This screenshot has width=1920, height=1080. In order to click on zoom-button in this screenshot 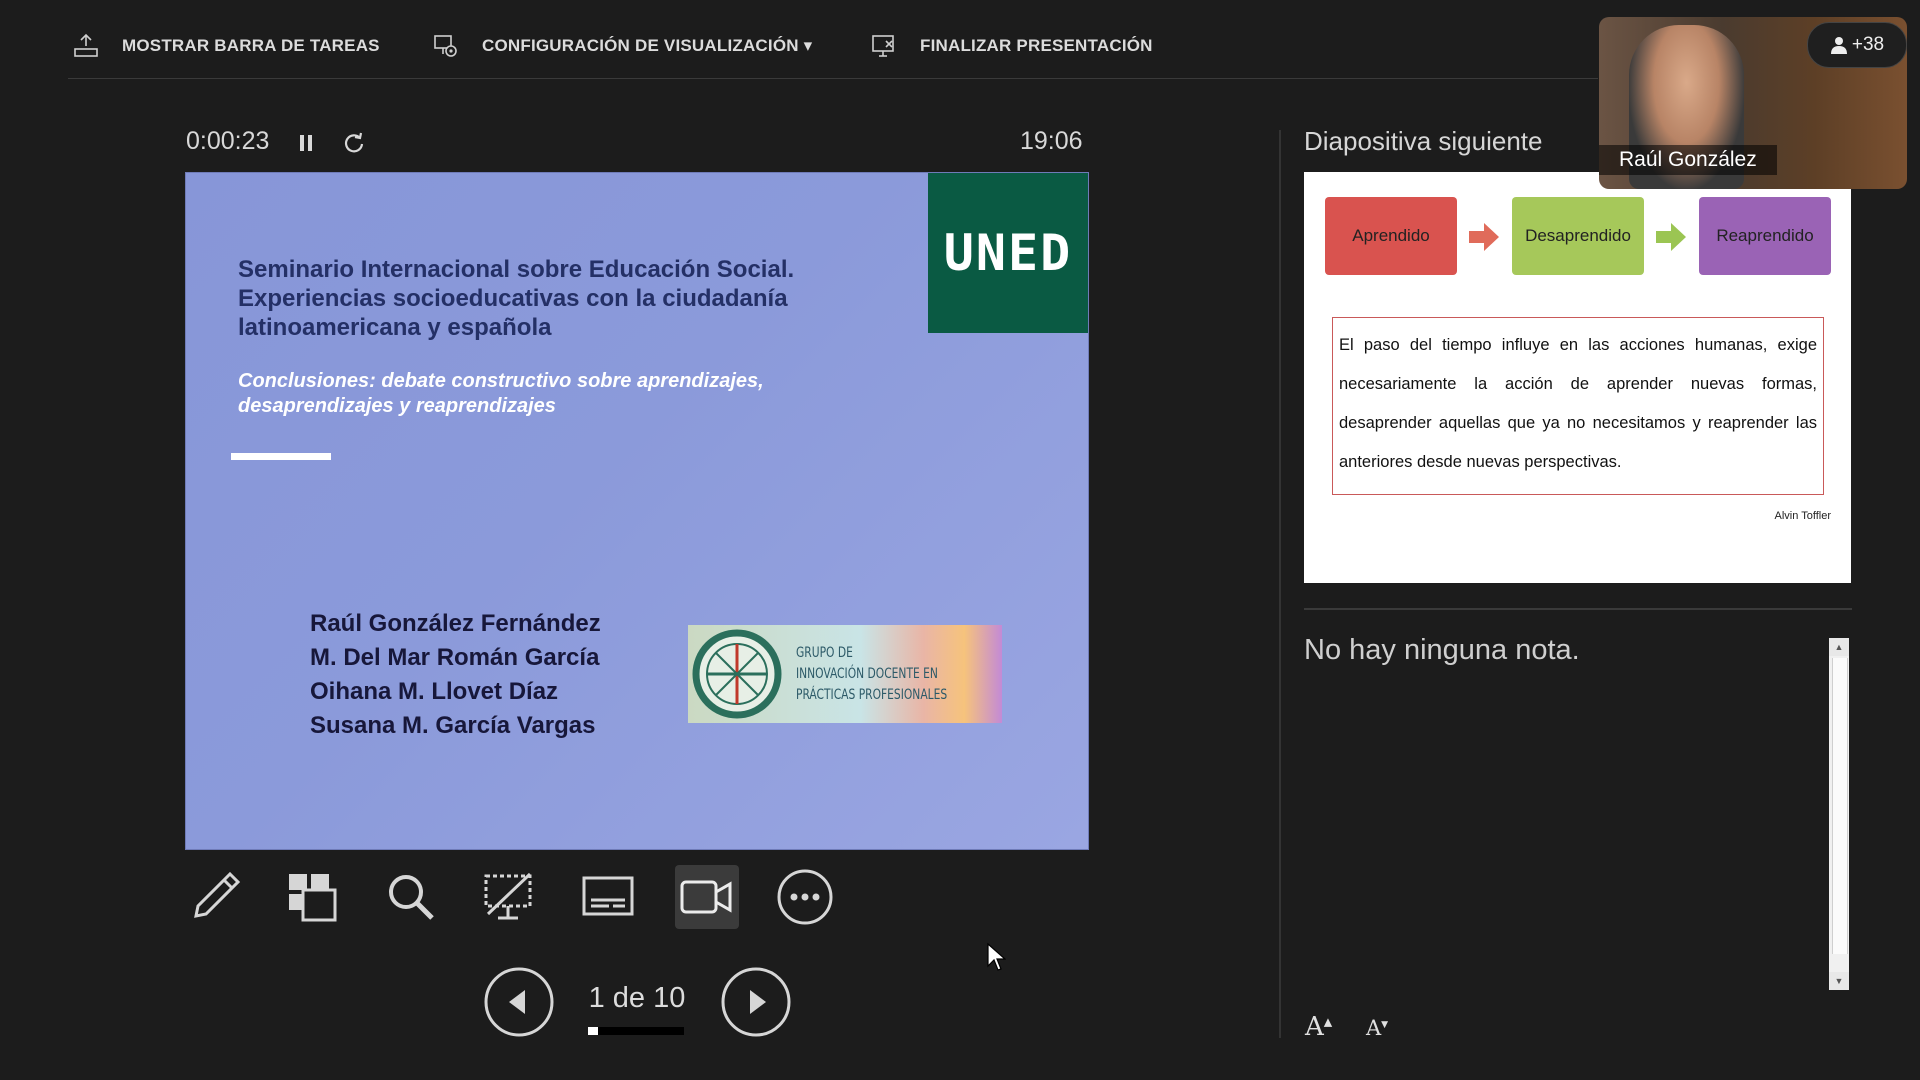, I will do `click(411, 897)`.